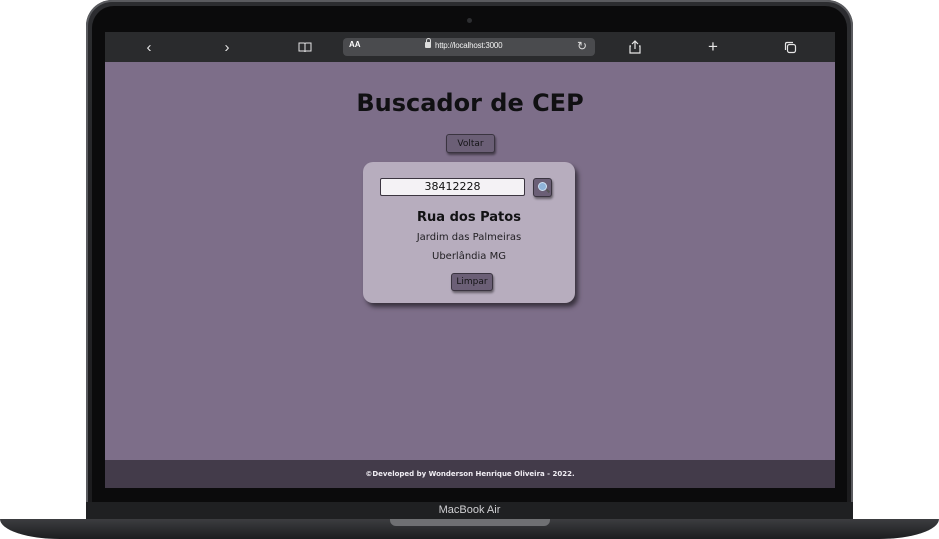  What do you see at coordinates (470, 103) in the screenshot?
I see `page-title: Buscador de CEP` at bounding box center [470, 103].